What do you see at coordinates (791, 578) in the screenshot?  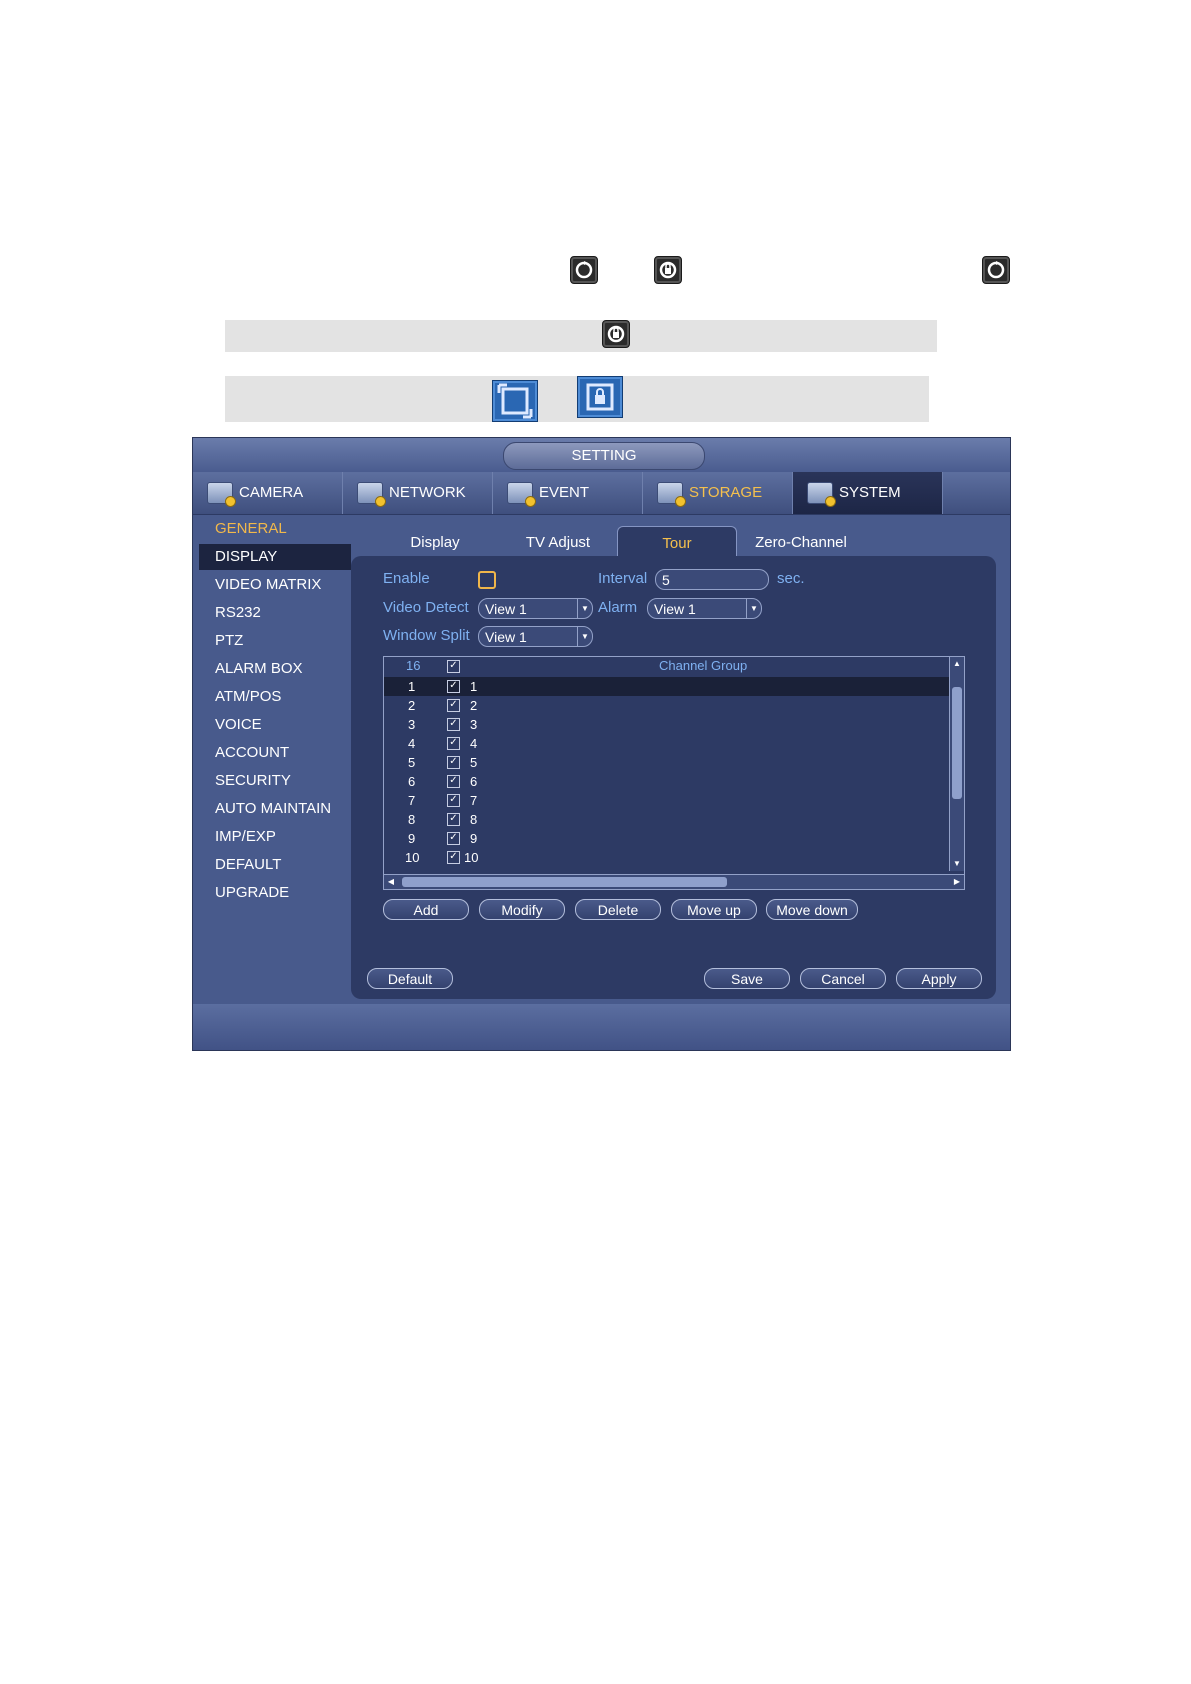 I see `interval-unit: sec.` at bounding box center [791, 578].